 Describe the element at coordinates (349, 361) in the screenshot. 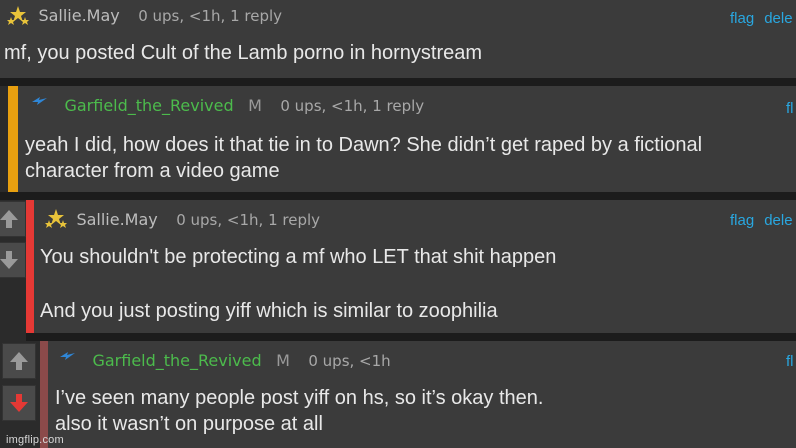

I see `comment-meta: 0 ups, <1h` at that location.